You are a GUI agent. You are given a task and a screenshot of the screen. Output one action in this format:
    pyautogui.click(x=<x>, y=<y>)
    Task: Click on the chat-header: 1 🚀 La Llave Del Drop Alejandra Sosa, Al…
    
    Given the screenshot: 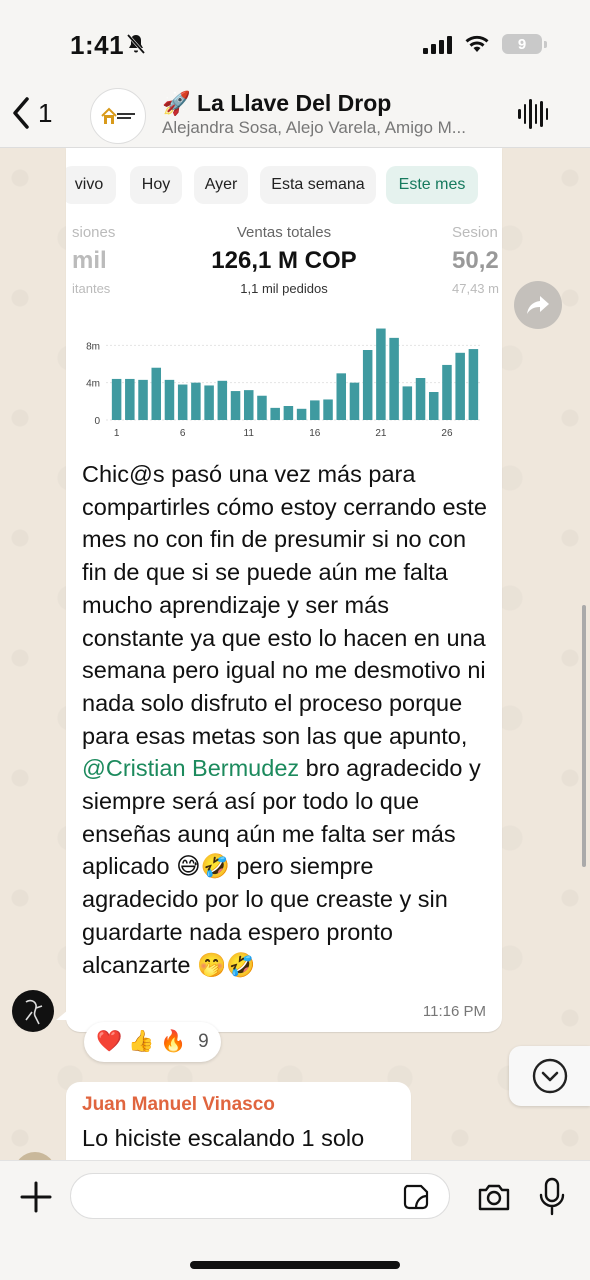 What is the action you would take?
    pyautogui.click(x=295, y=114)
    